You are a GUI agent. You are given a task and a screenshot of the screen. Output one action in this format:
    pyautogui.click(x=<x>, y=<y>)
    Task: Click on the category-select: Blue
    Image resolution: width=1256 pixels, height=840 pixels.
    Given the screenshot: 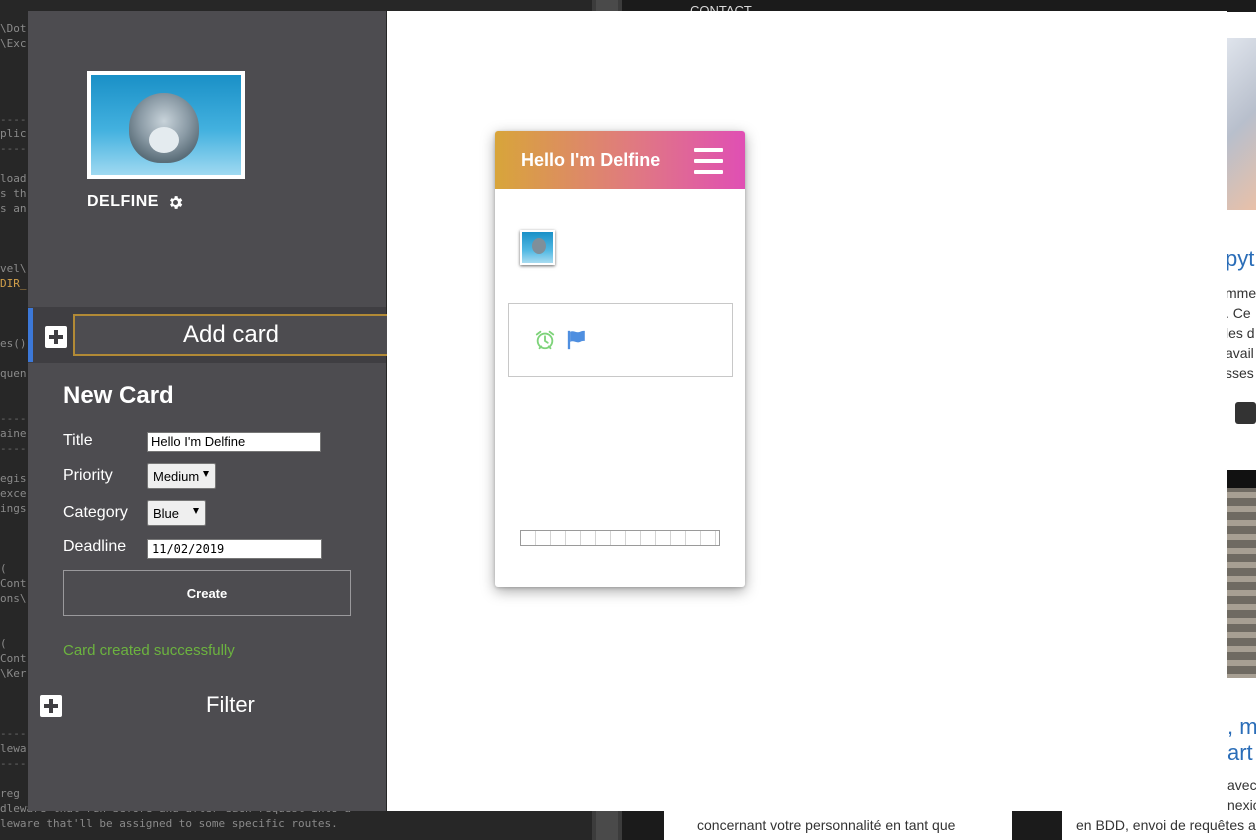 What is the action you would take?
    pyautogui.click(x=176, y=513)
    